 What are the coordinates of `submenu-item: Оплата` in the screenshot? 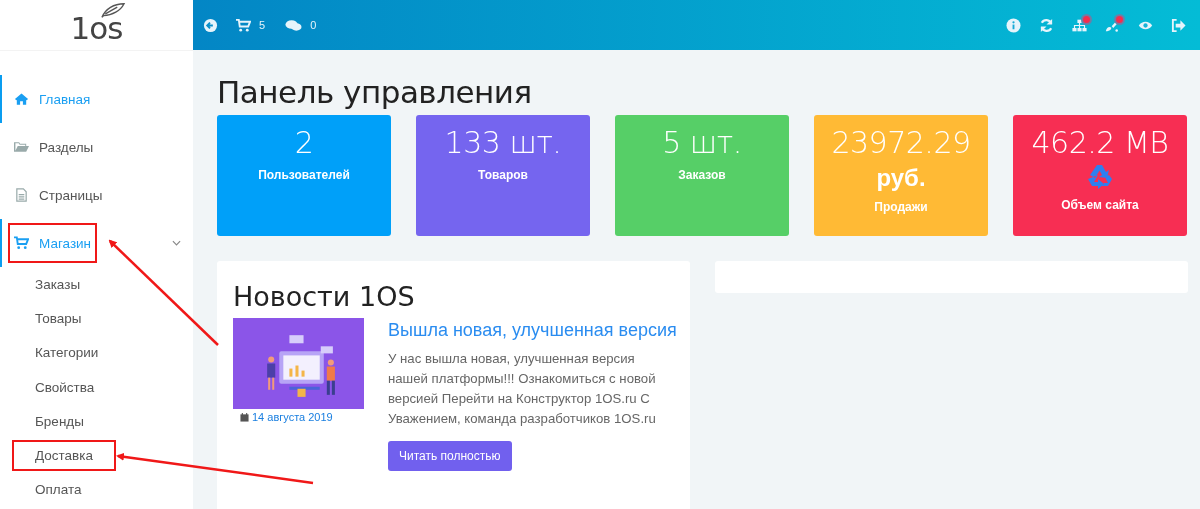 It's located at (58, 490).